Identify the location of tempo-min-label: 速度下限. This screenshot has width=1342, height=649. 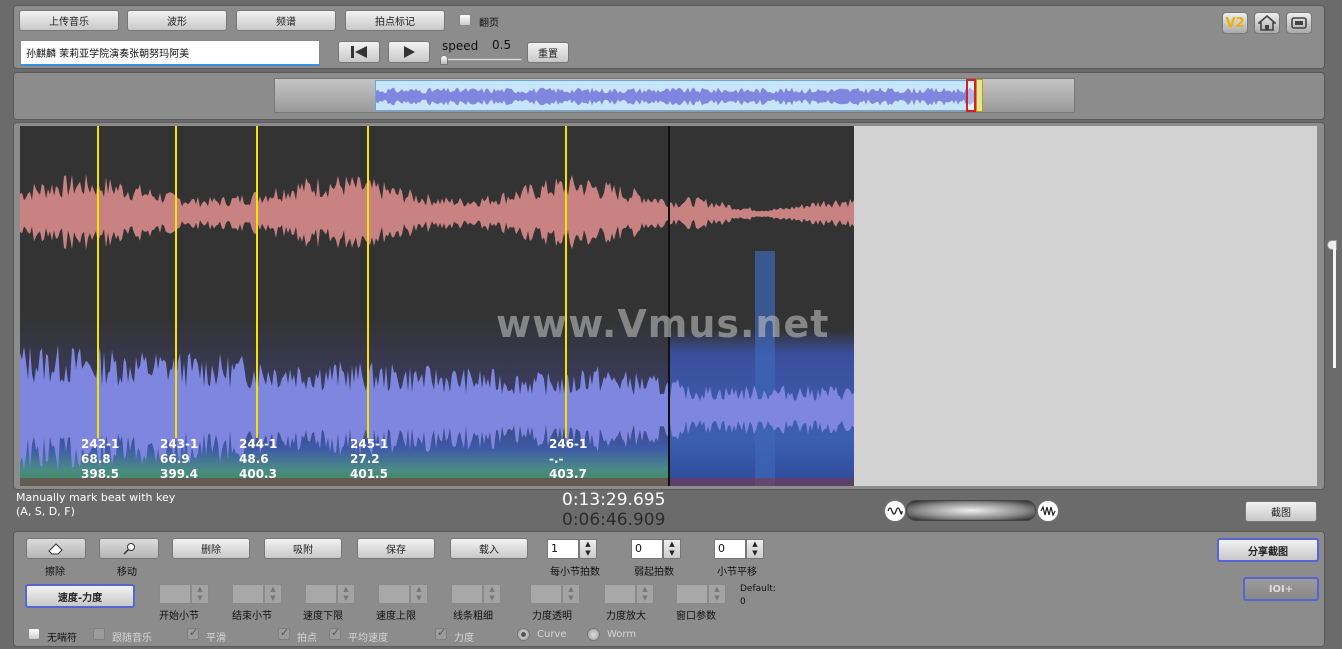
(323, 616).